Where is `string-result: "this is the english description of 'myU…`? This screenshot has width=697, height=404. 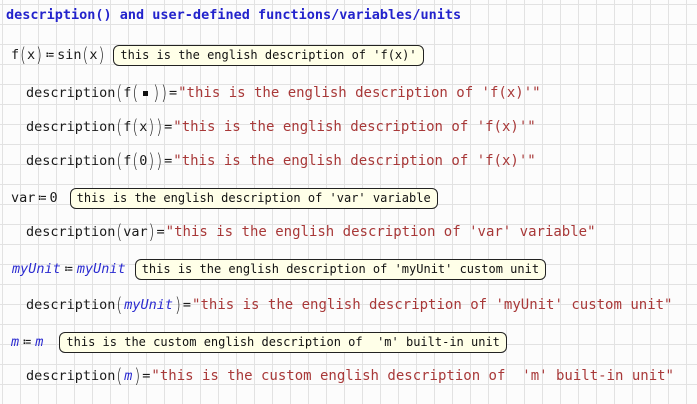
string-result: "this is the english description of 'myU… is located at coordinates (432, 305).